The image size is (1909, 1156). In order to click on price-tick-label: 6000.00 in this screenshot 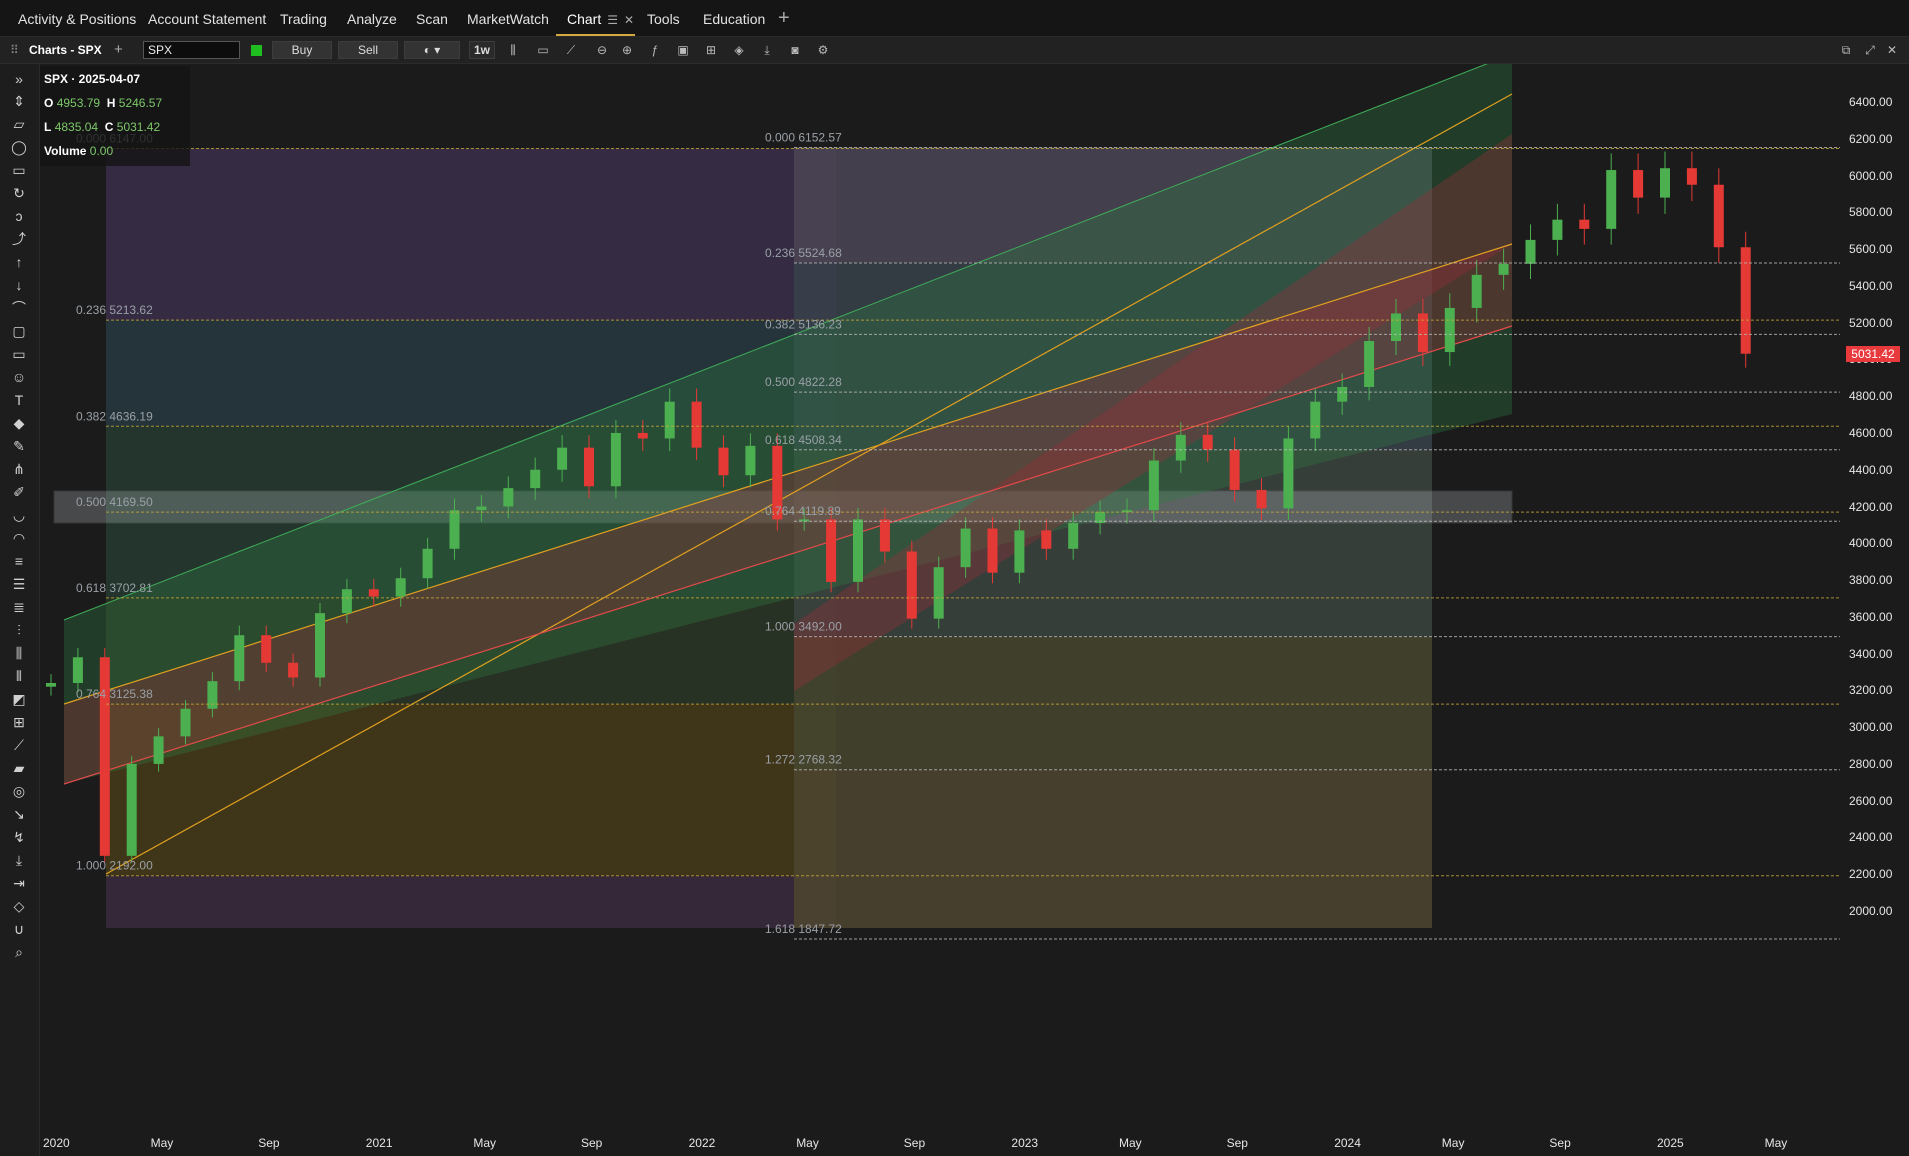, I will do `click(1871, 175)`.